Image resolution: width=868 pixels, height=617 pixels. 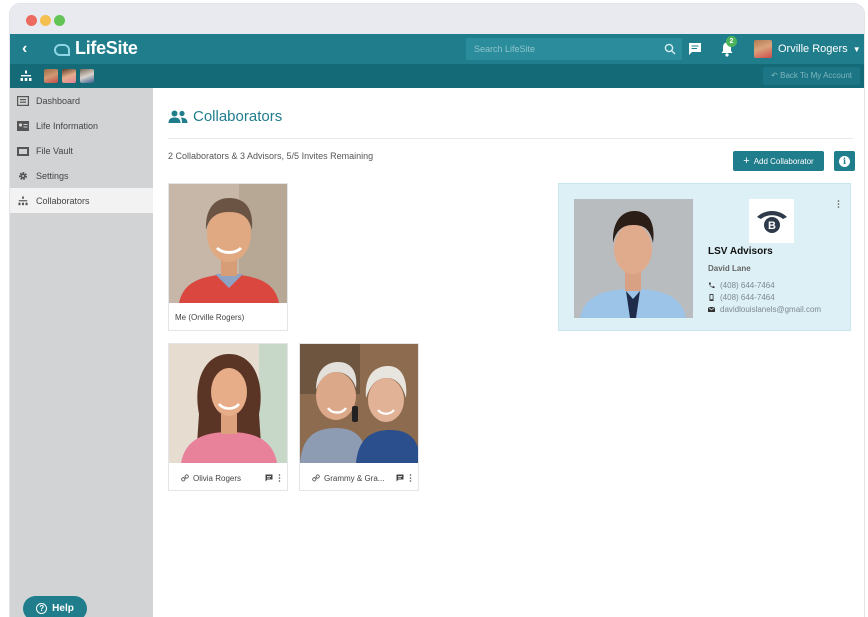 I want to click on chevron-down-icon: ▼, so click(x=856, y=49).